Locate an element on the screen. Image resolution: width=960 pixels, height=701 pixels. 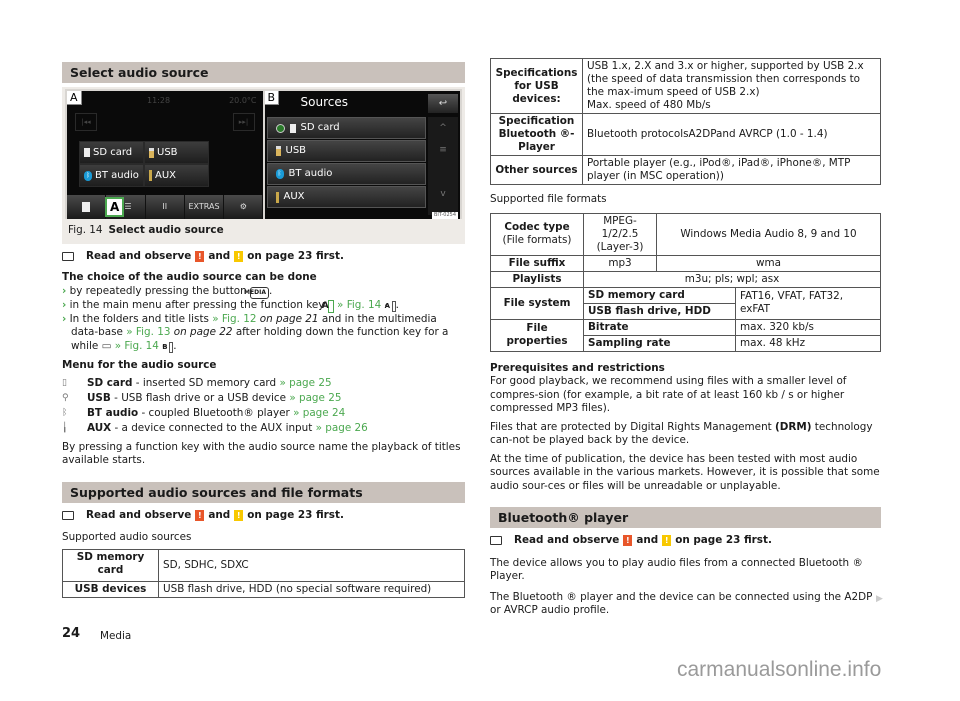
figure-title: Select audio source is located at coordinates (166, 230).